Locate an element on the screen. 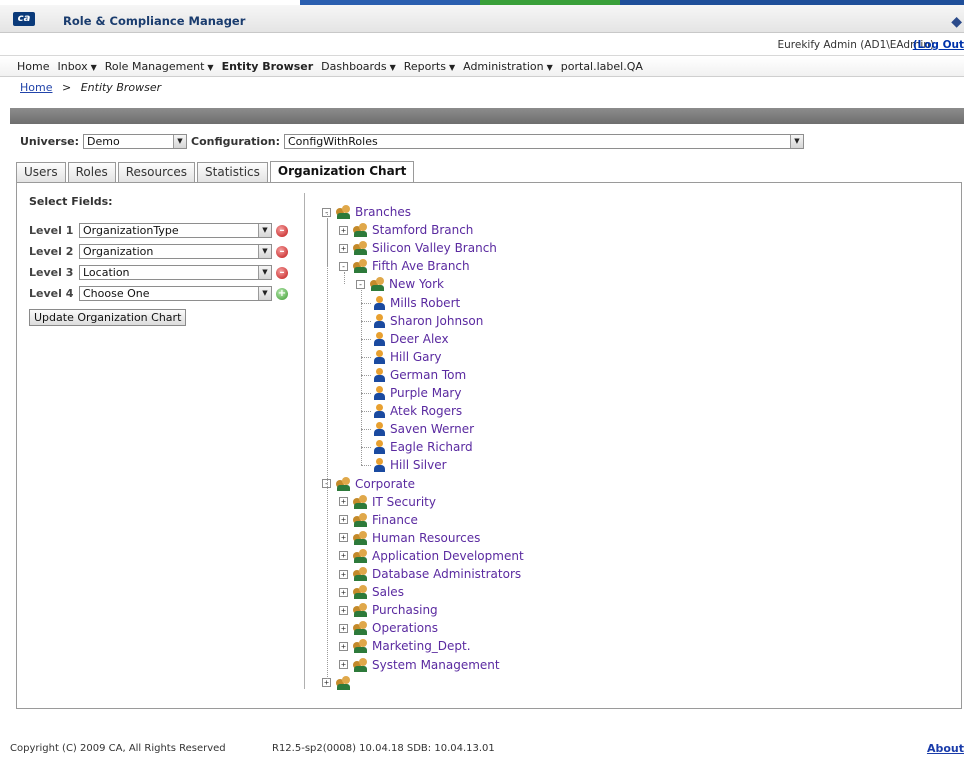 This screenshot has width=964, height=758. menu-item-reports: Reports ▼ is located at coordinates (429, 66).